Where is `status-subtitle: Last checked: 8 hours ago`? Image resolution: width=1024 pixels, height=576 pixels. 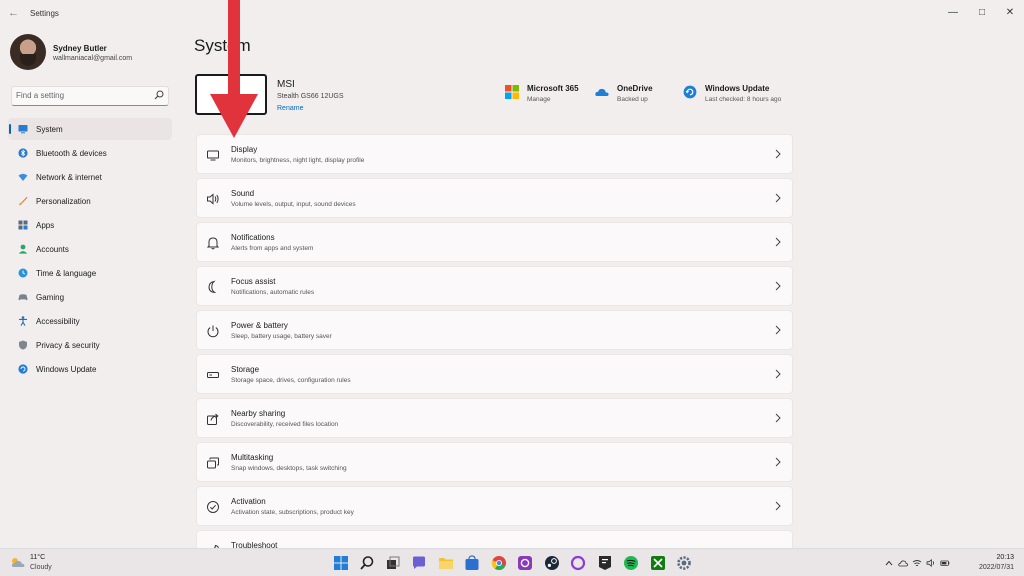 status-subtitle: Last checked: 8 hours ago is located at coordinates (743, 99).